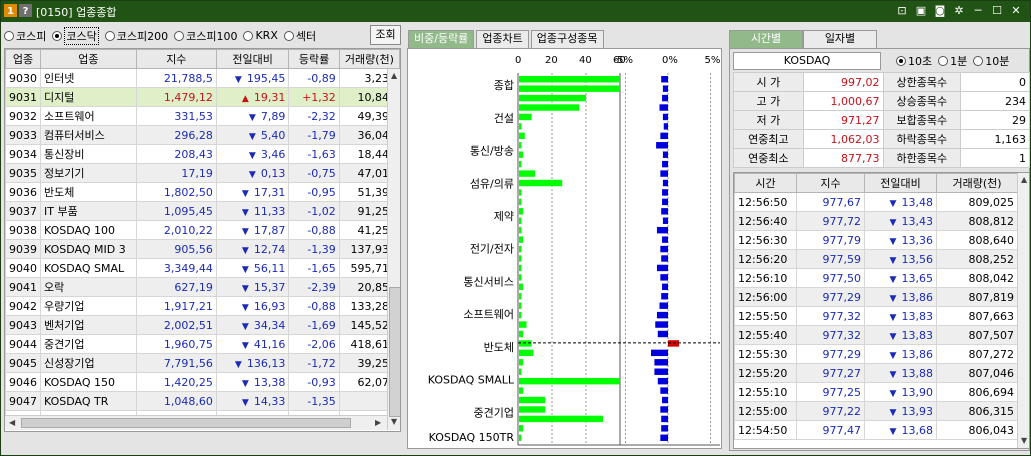  I want to click on market-radio-3: 코스피100, so click(205, 36).